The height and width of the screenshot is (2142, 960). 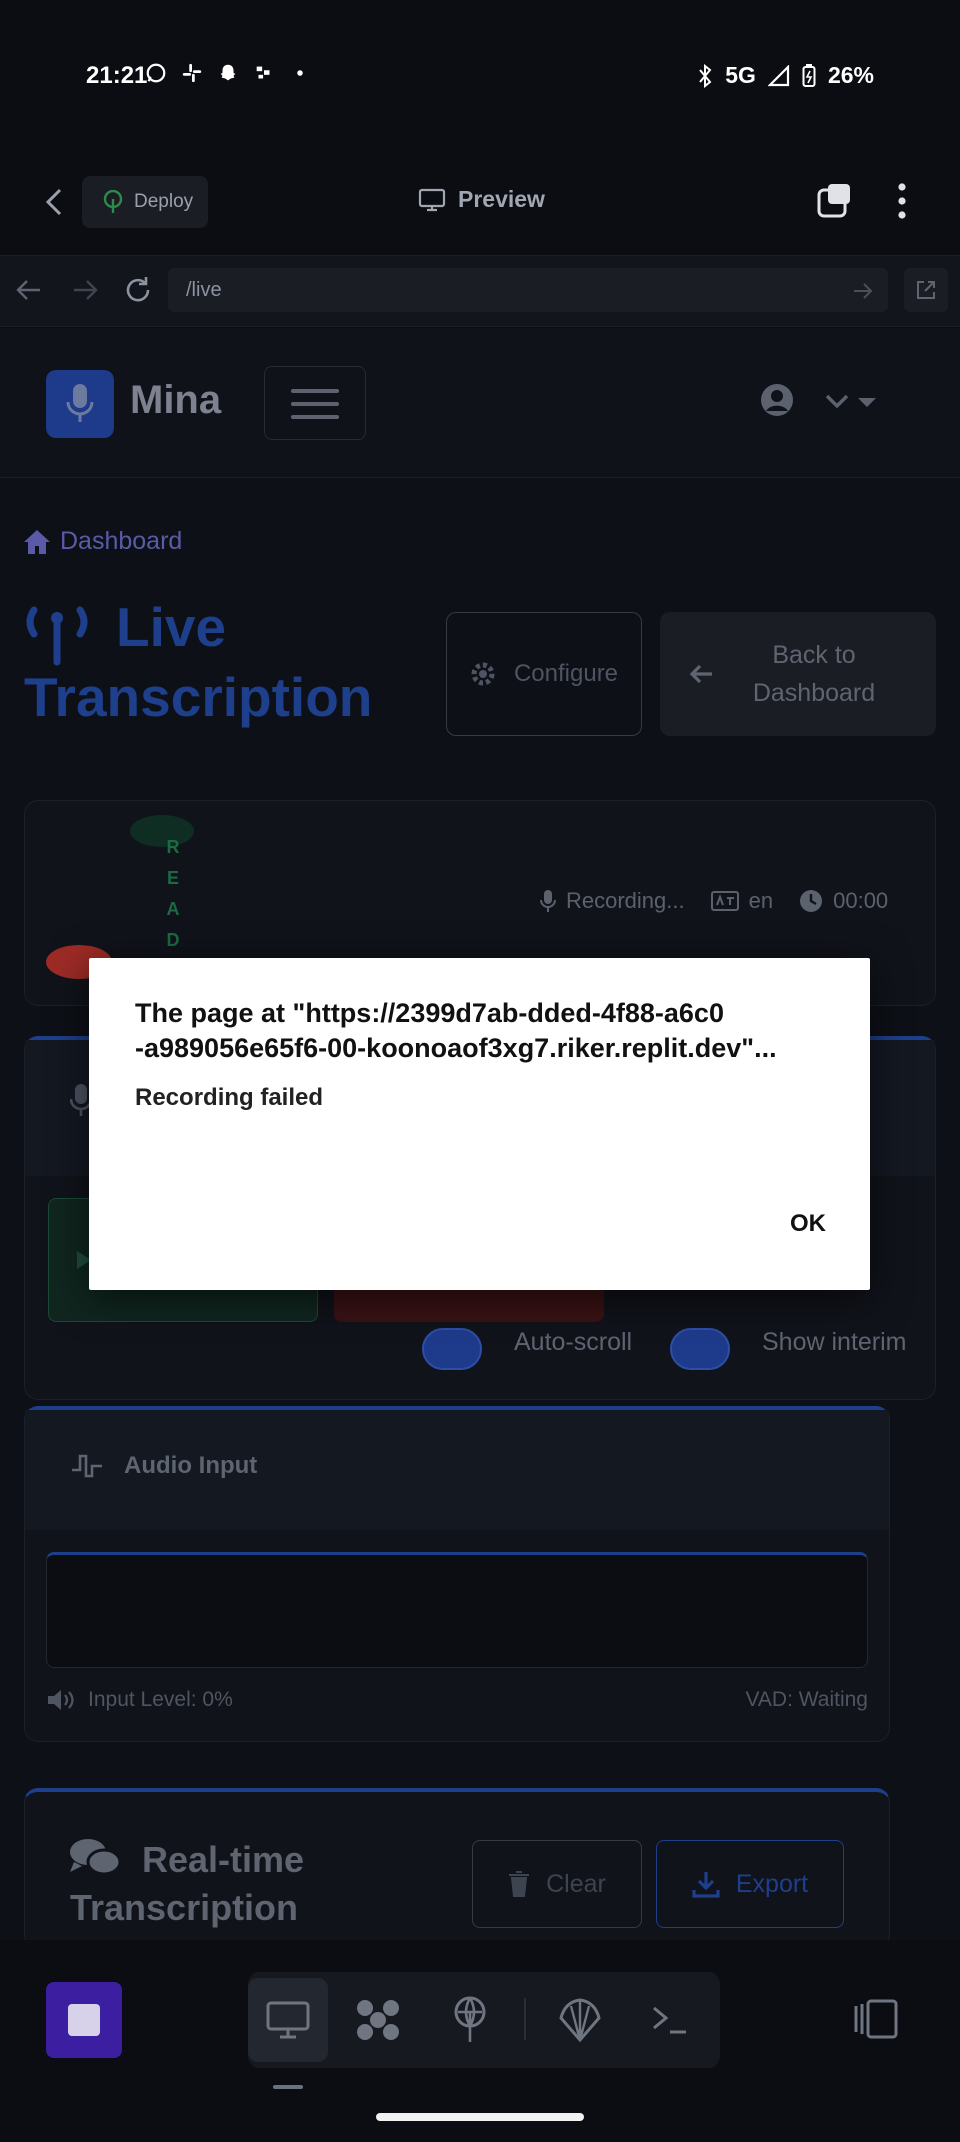 I want to click on stop-run-button, so click(x=84, y=2020).